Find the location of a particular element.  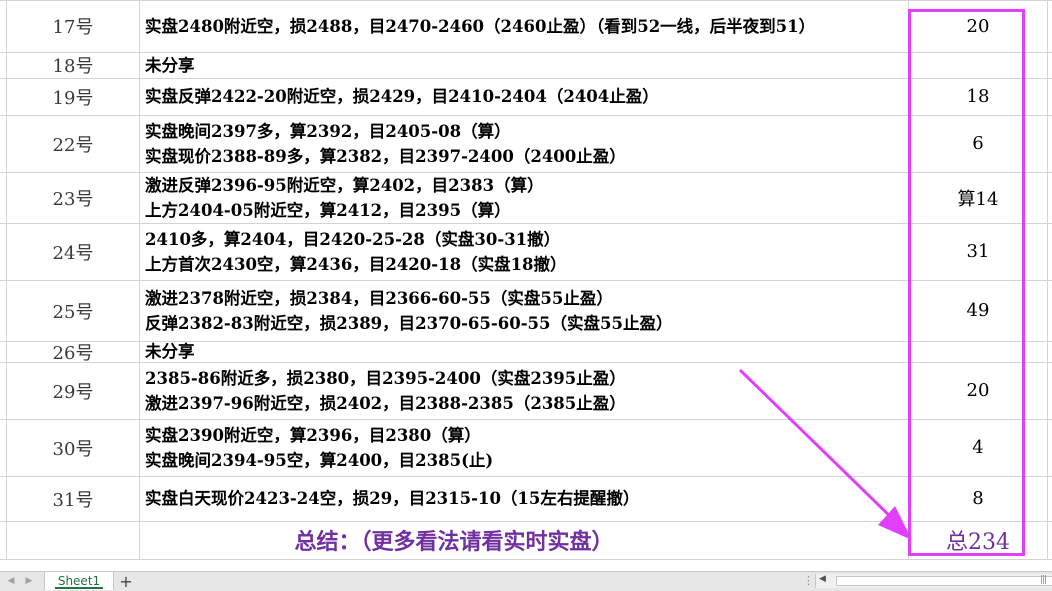

strategy-line: 实盘晚间2394-95空，算2400，目2385(止) is located at coordinates (319, 460).